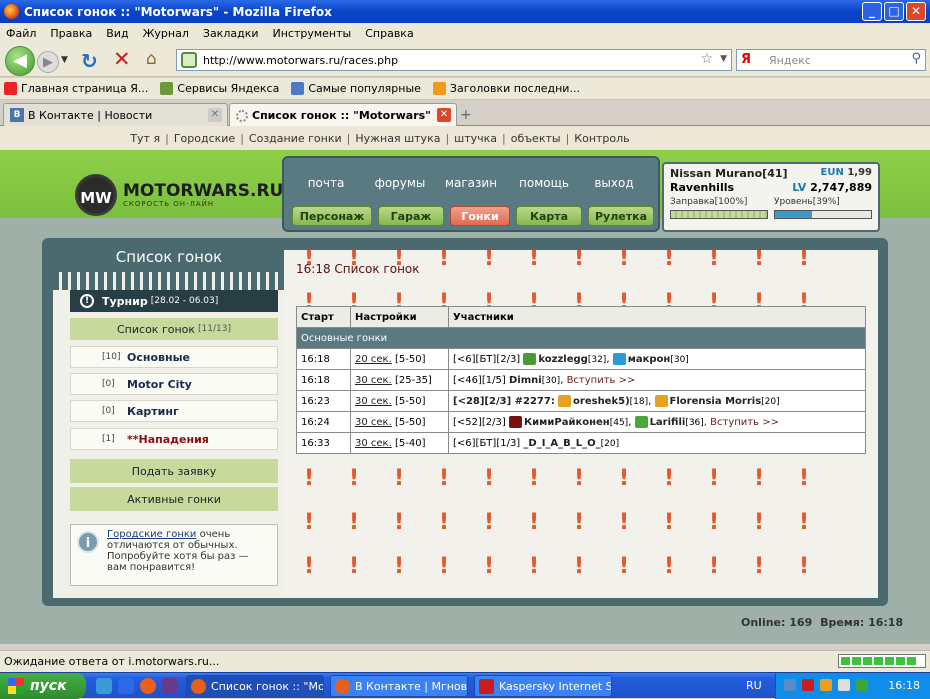 This screenshot has width=930, height=699. Describe the element at coordinates (668, 422) in the screenshot. I see `player-link: Larifili` at that location.